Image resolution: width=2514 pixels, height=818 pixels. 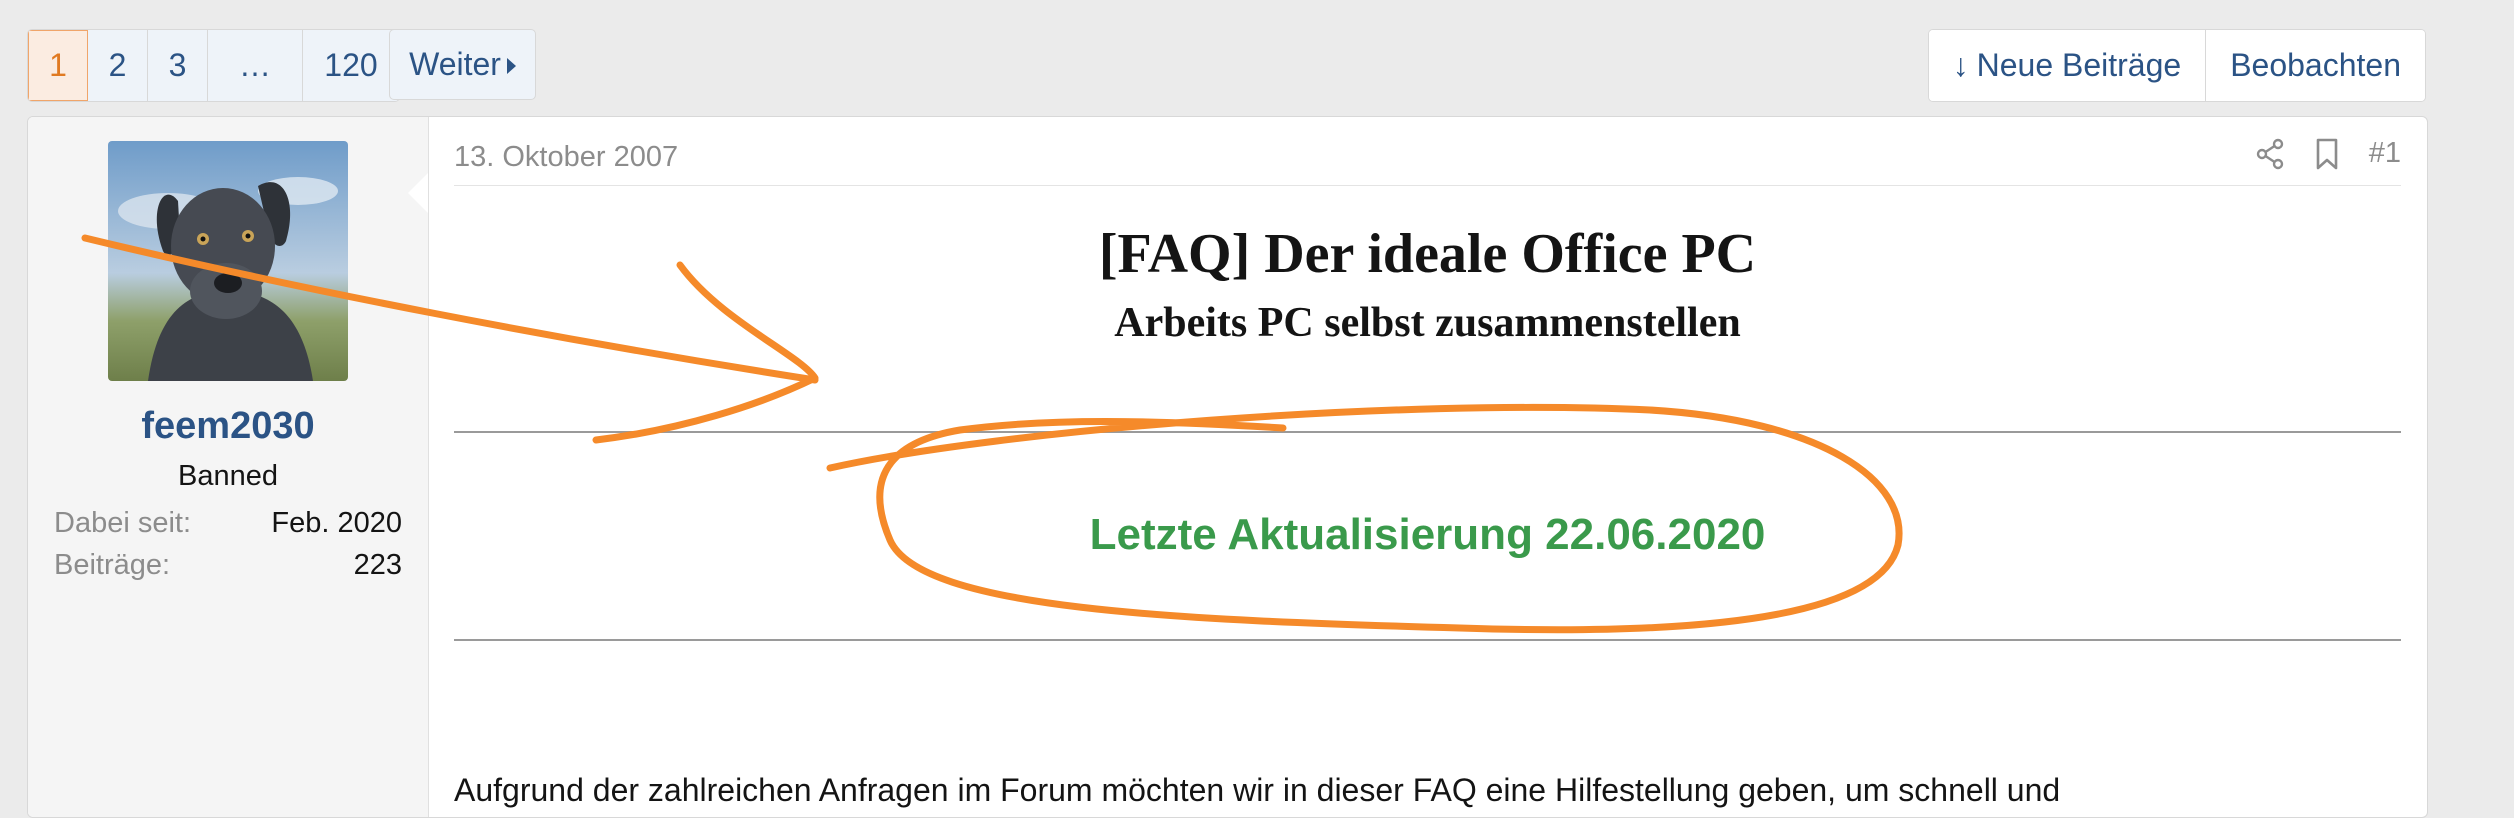 I want to click on page-link-2: 2, so click(x=118, y=65).